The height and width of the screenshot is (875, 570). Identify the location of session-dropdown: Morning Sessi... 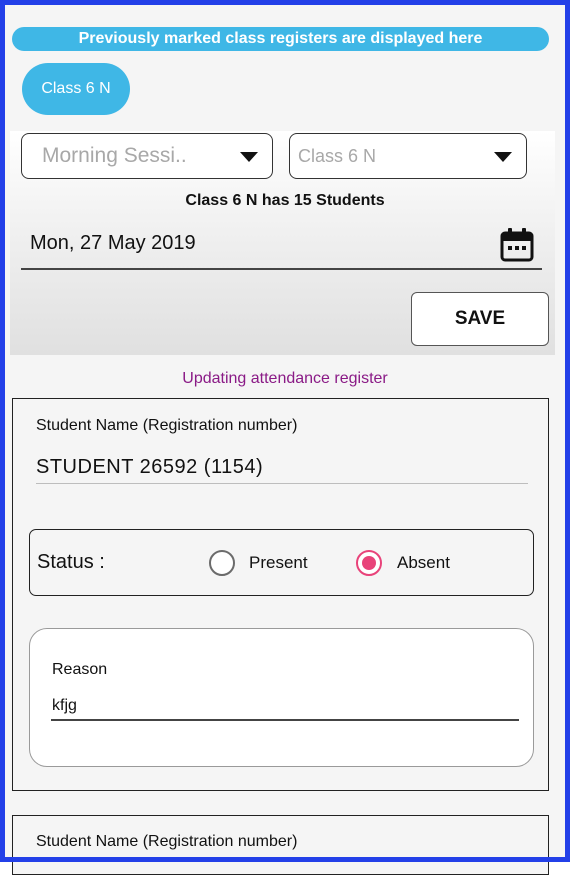
(147, 156).